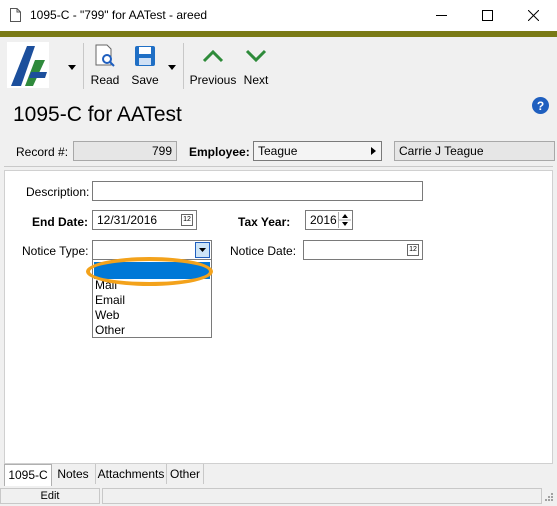 Image resolution: width=557 pixels, height=506 pixels. I want to click on next-label: Next, so click(256, 80).